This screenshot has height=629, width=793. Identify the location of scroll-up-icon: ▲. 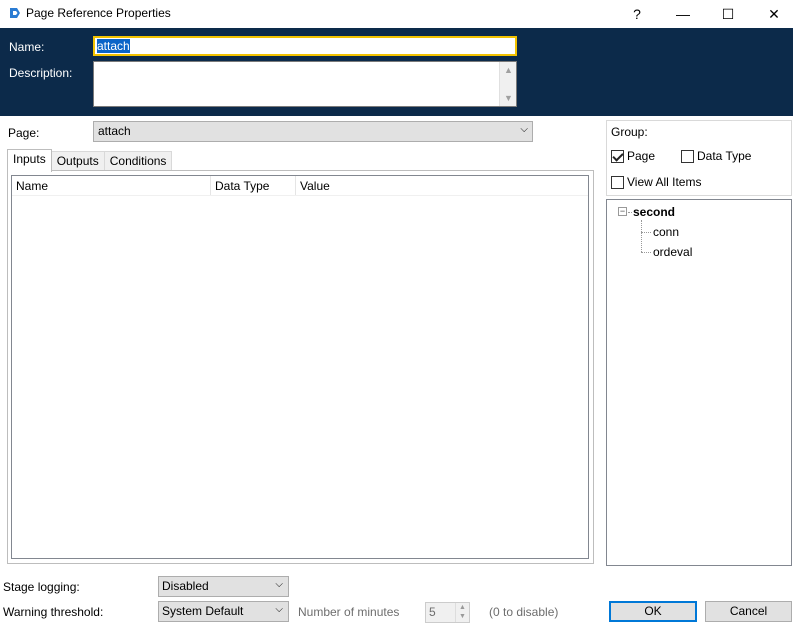
(508, 70).